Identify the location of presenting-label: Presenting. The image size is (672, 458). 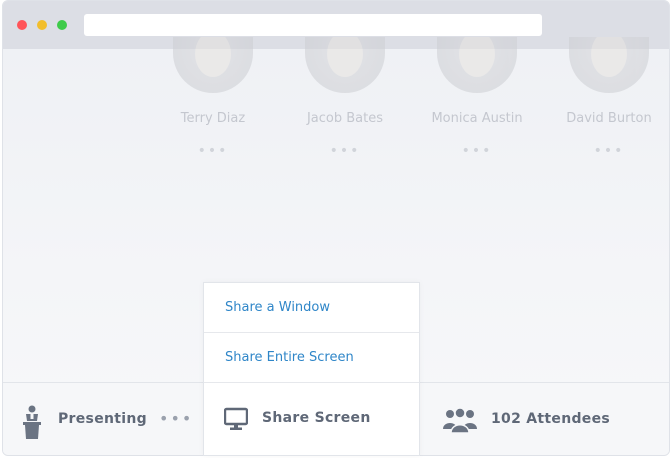
(102, 419).